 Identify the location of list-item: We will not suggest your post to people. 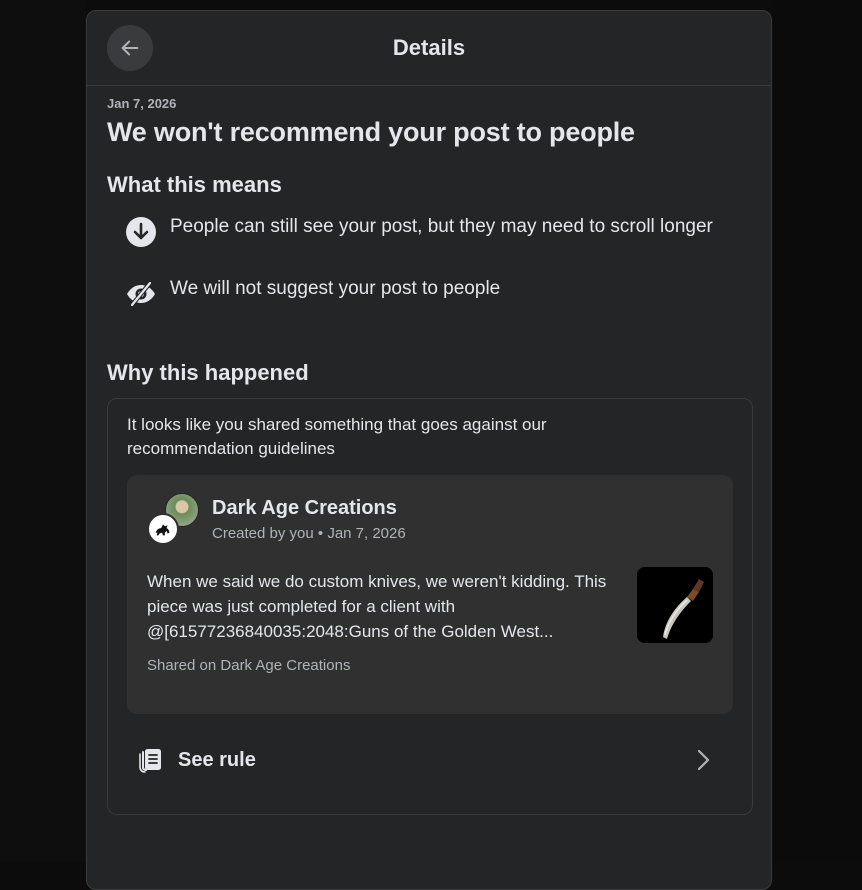
(429, 293).